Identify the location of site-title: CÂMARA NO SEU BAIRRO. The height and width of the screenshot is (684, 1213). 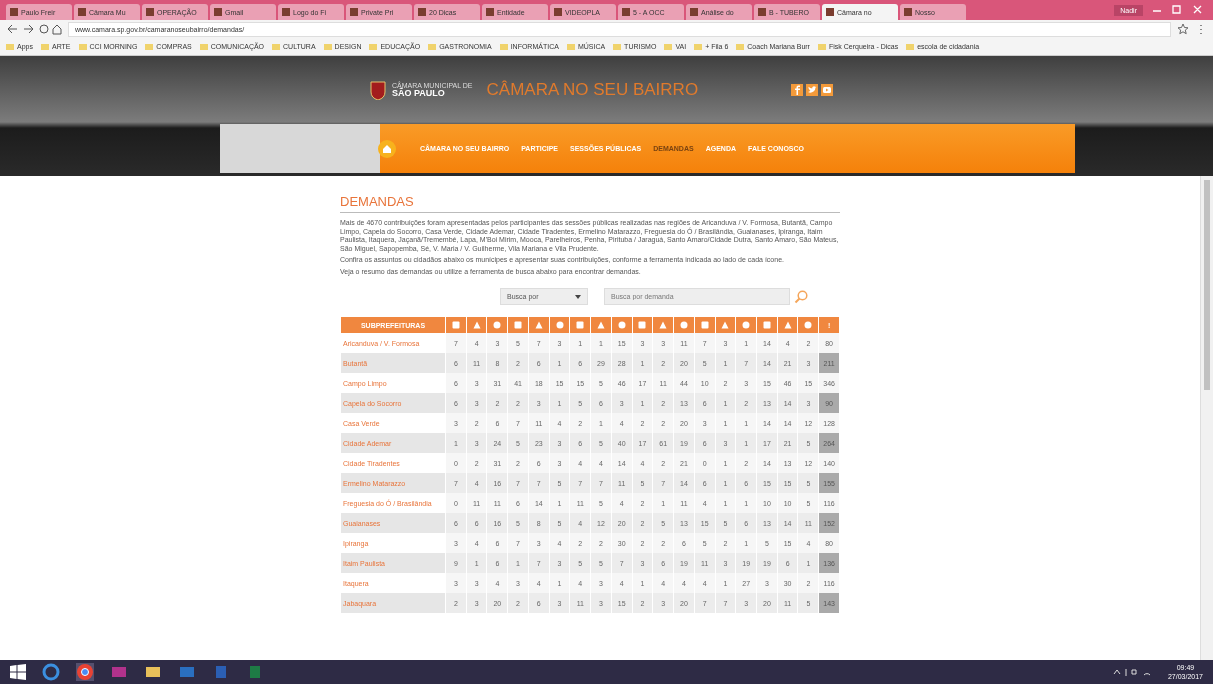
(592, 90).